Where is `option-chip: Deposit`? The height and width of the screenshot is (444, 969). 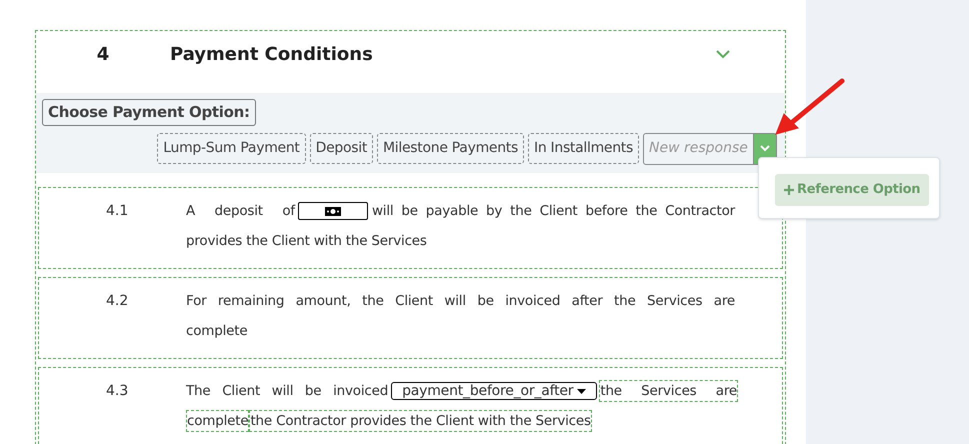
option-chip: Deposit is located at coordinates (342, 148).